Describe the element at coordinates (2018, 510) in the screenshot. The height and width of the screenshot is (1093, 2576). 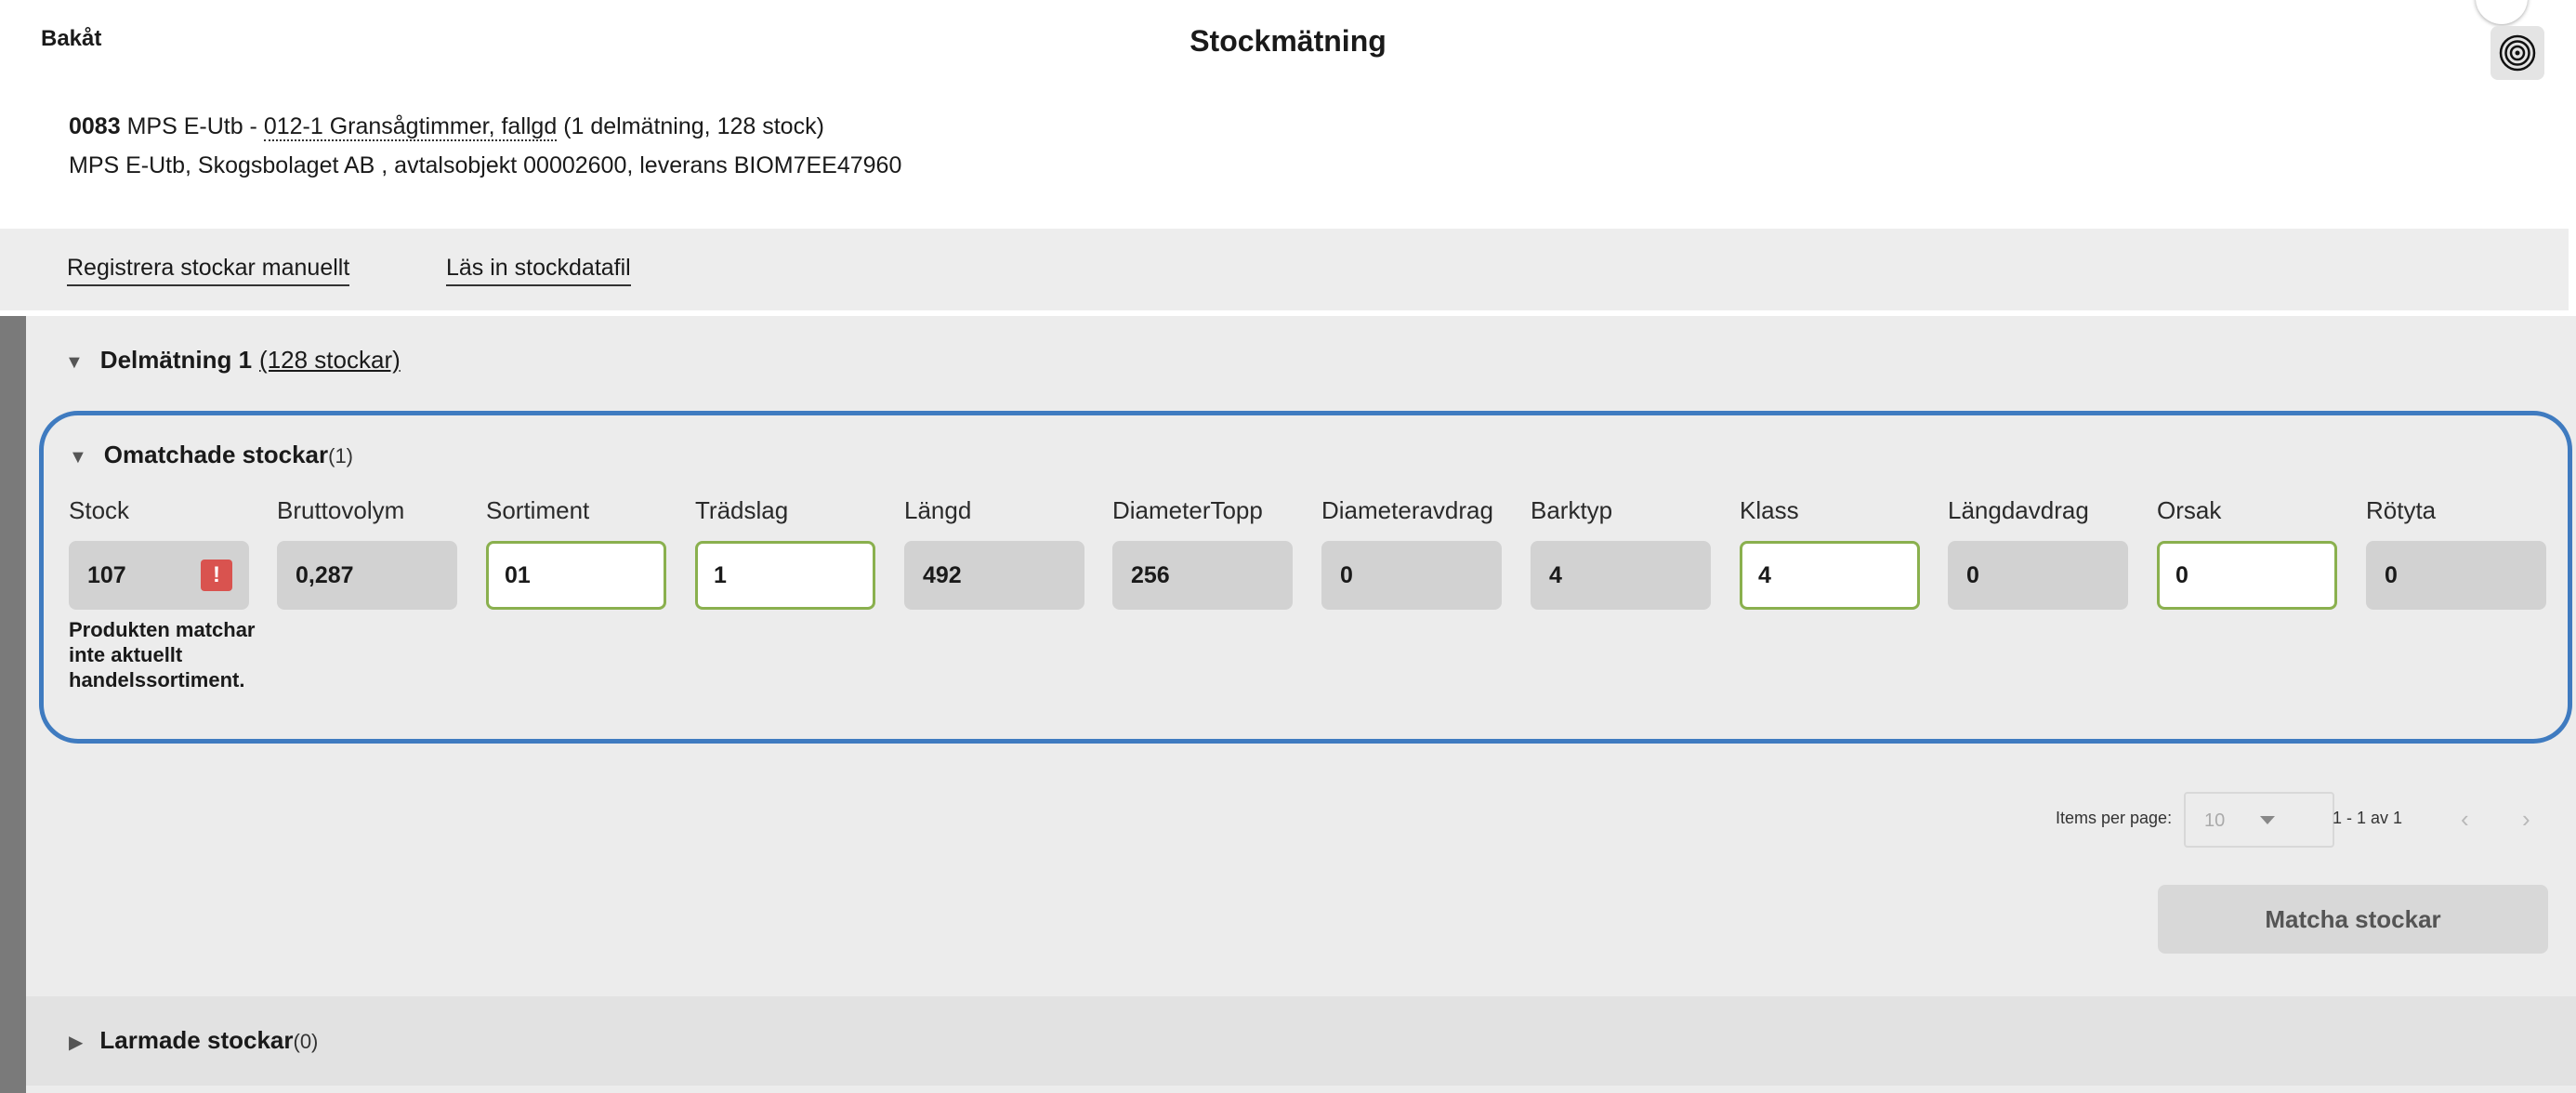
I see `col-label-langdavdrag: Längdavdrag` at that location.